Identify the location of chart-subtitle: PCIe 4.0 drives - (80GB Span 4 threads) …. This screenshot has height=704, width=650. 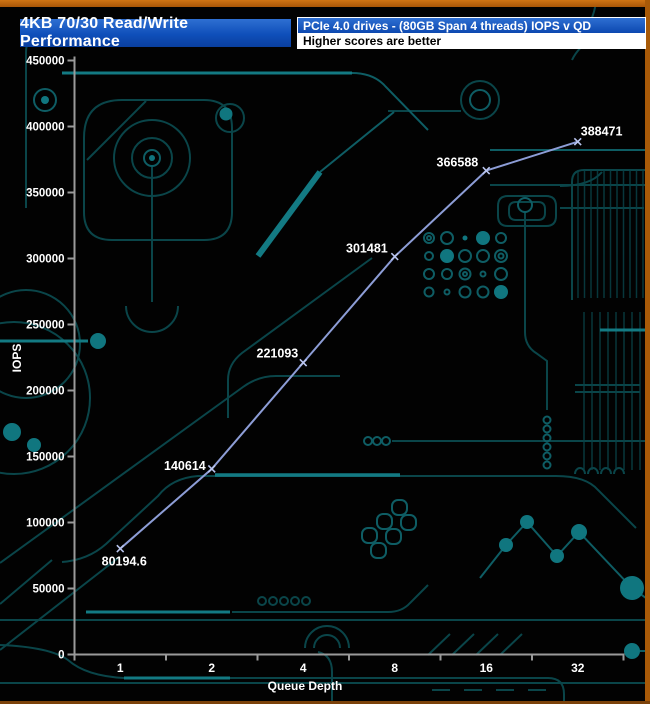
(471, 25).